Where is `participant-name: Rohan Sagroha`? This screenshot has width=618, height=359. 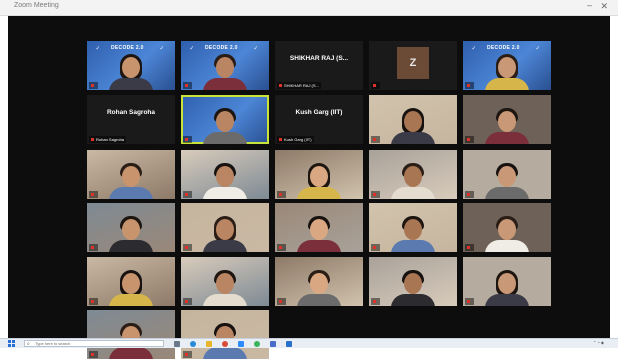
participant-name: Rohan Sagroha is located at coordinates (110, 139).